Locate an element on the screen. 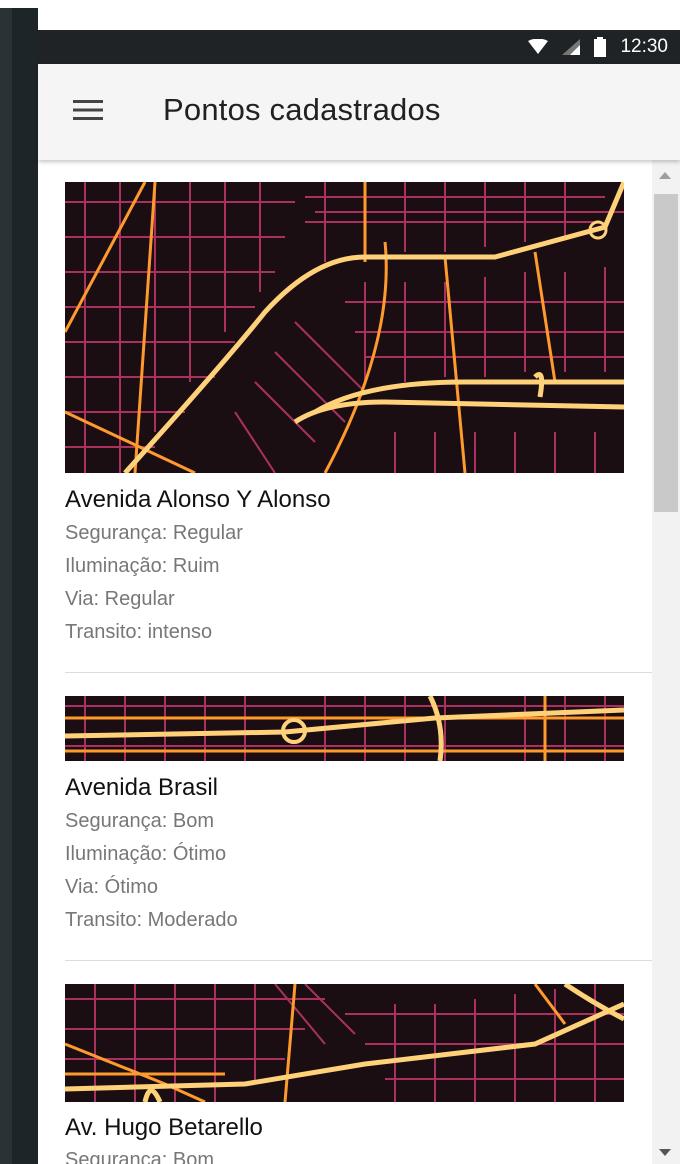  point-road: Via: Ótimo is located at coordinates (111, 887).